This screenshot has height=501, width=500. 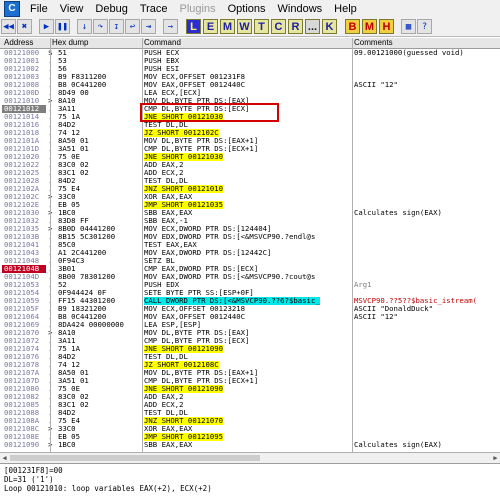 I want to click on disassembly-header: Address Hex dump Command Comments, so click(x=250, y=43).